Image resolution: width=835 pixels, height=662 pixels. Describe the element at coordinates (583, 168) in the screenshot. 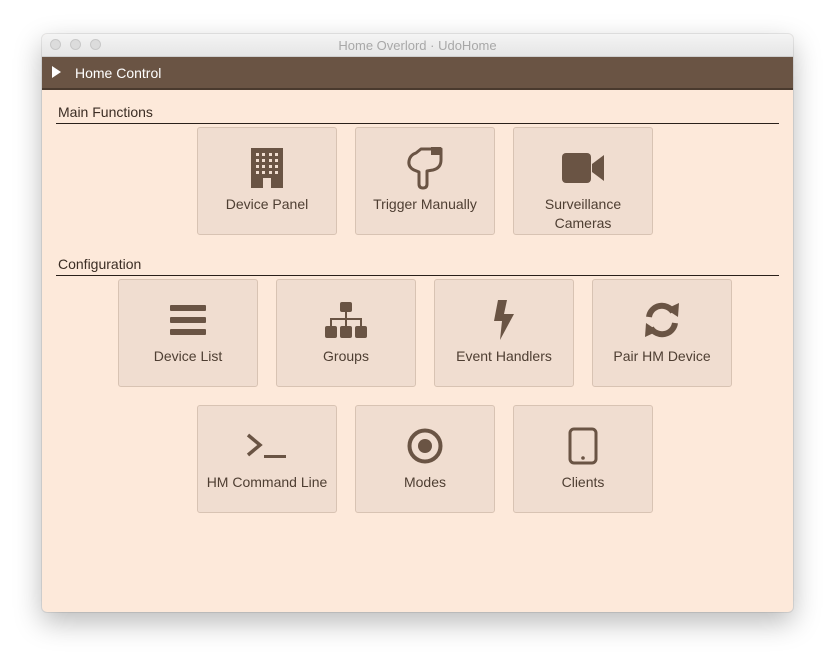

I see `video-camera-icon` at that location.